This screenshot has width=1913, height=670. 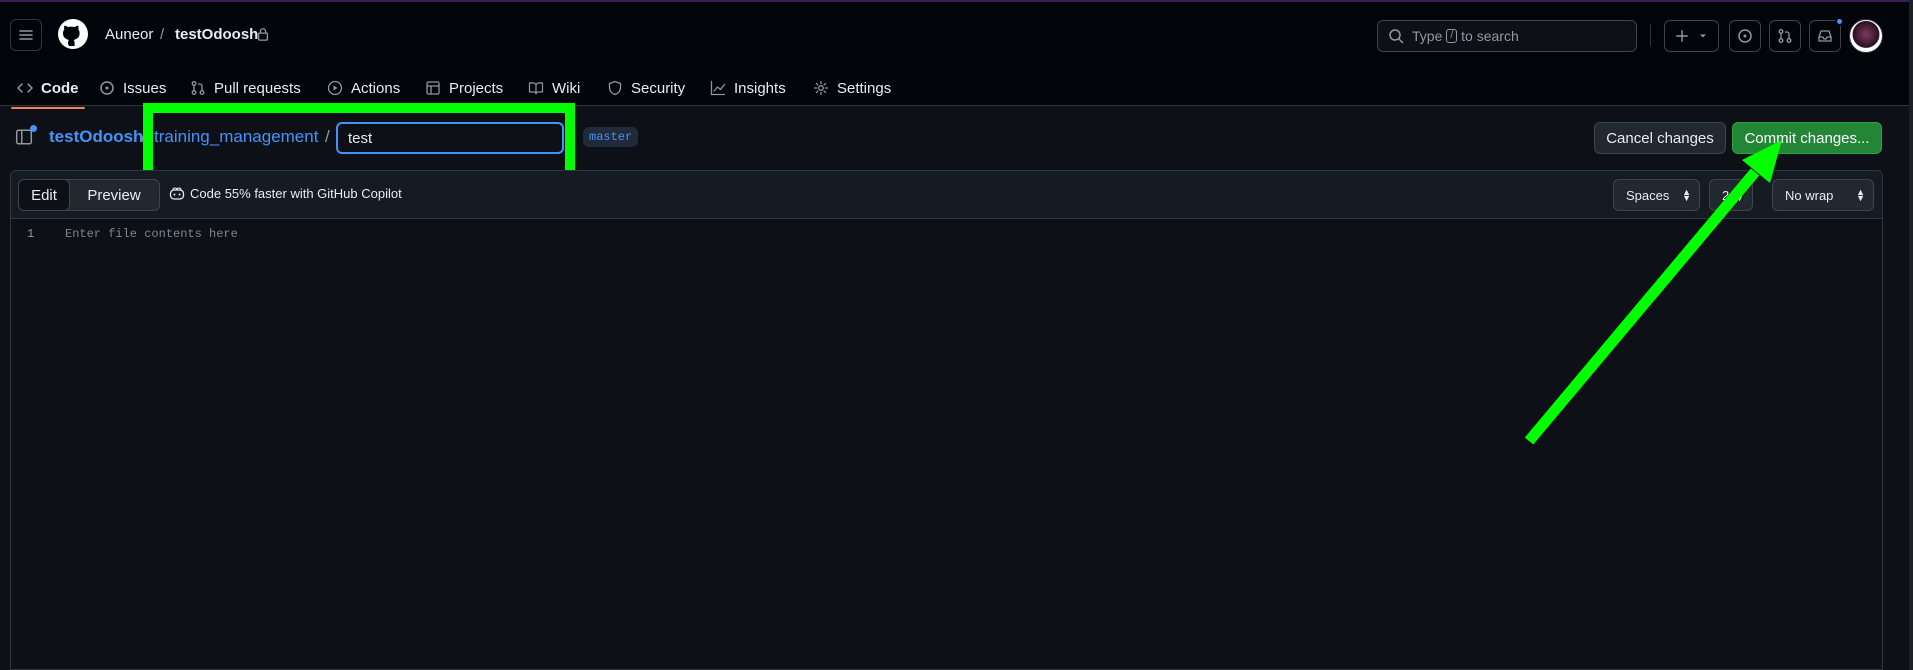 I want to click on issue-opened-icon, so click(x=1745, y=36).